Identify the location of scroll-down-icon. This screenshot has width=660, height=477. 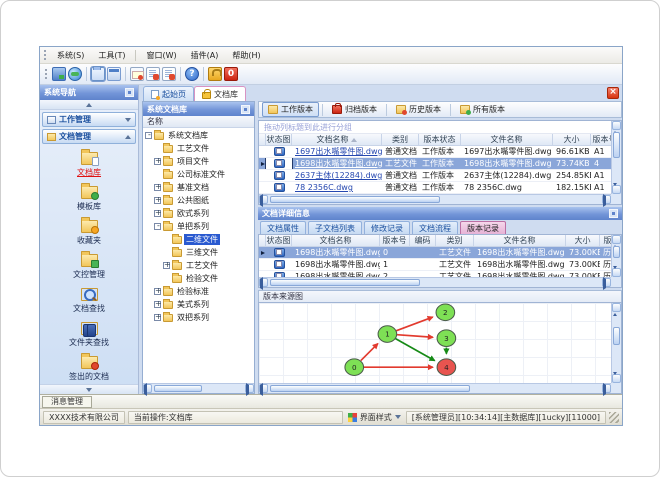
(616, 272).